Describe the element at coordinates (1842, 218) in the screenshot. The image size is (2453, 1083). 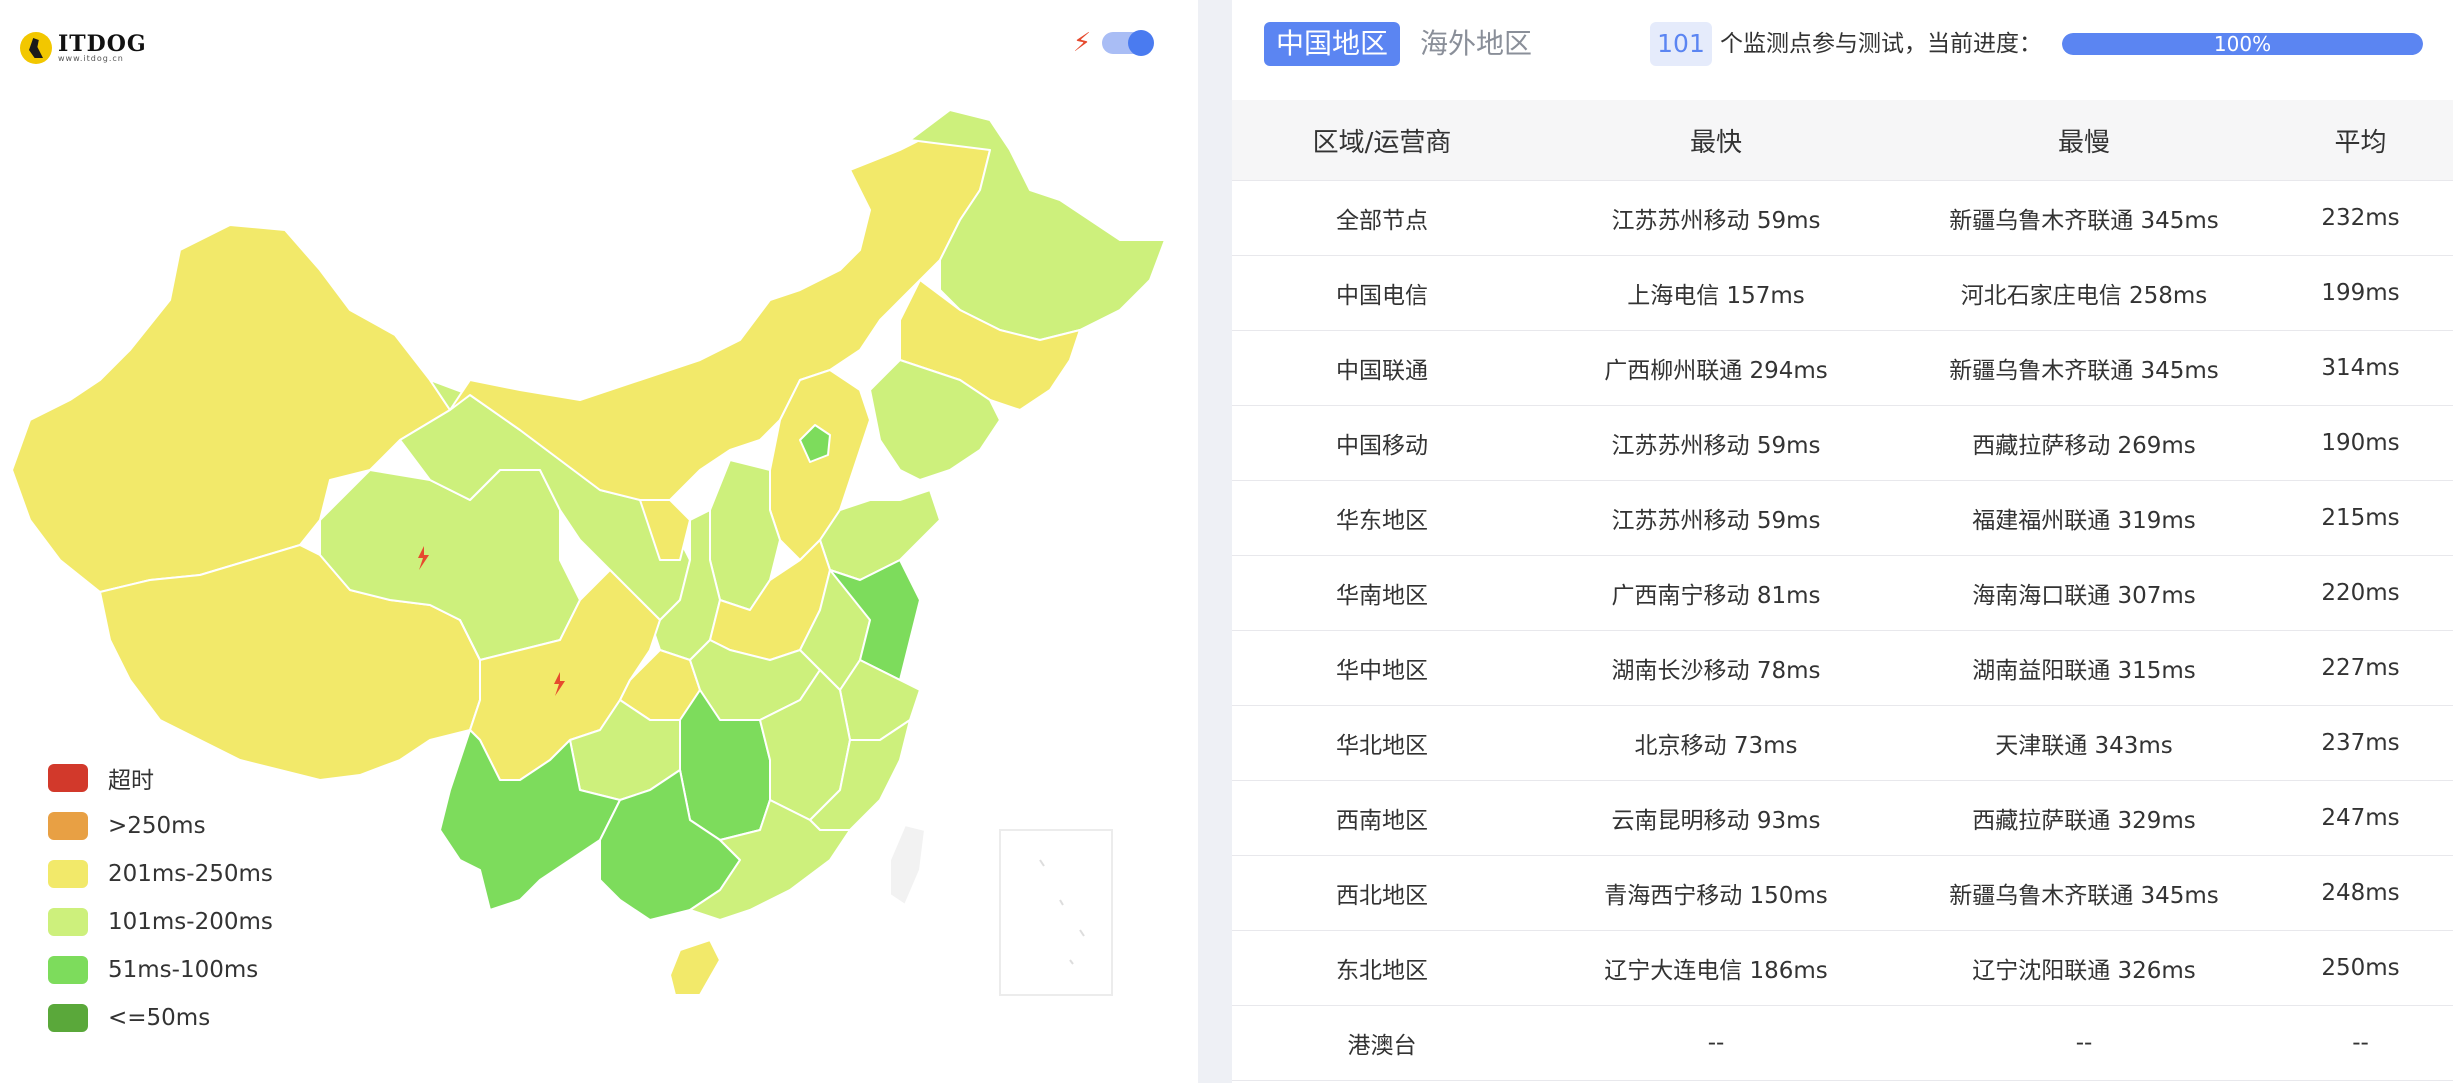
I see `table-row: 全部节点 江苏苏州移动 59ms 新疆乌鲁木齐联通 345ms 232ms` at that location.